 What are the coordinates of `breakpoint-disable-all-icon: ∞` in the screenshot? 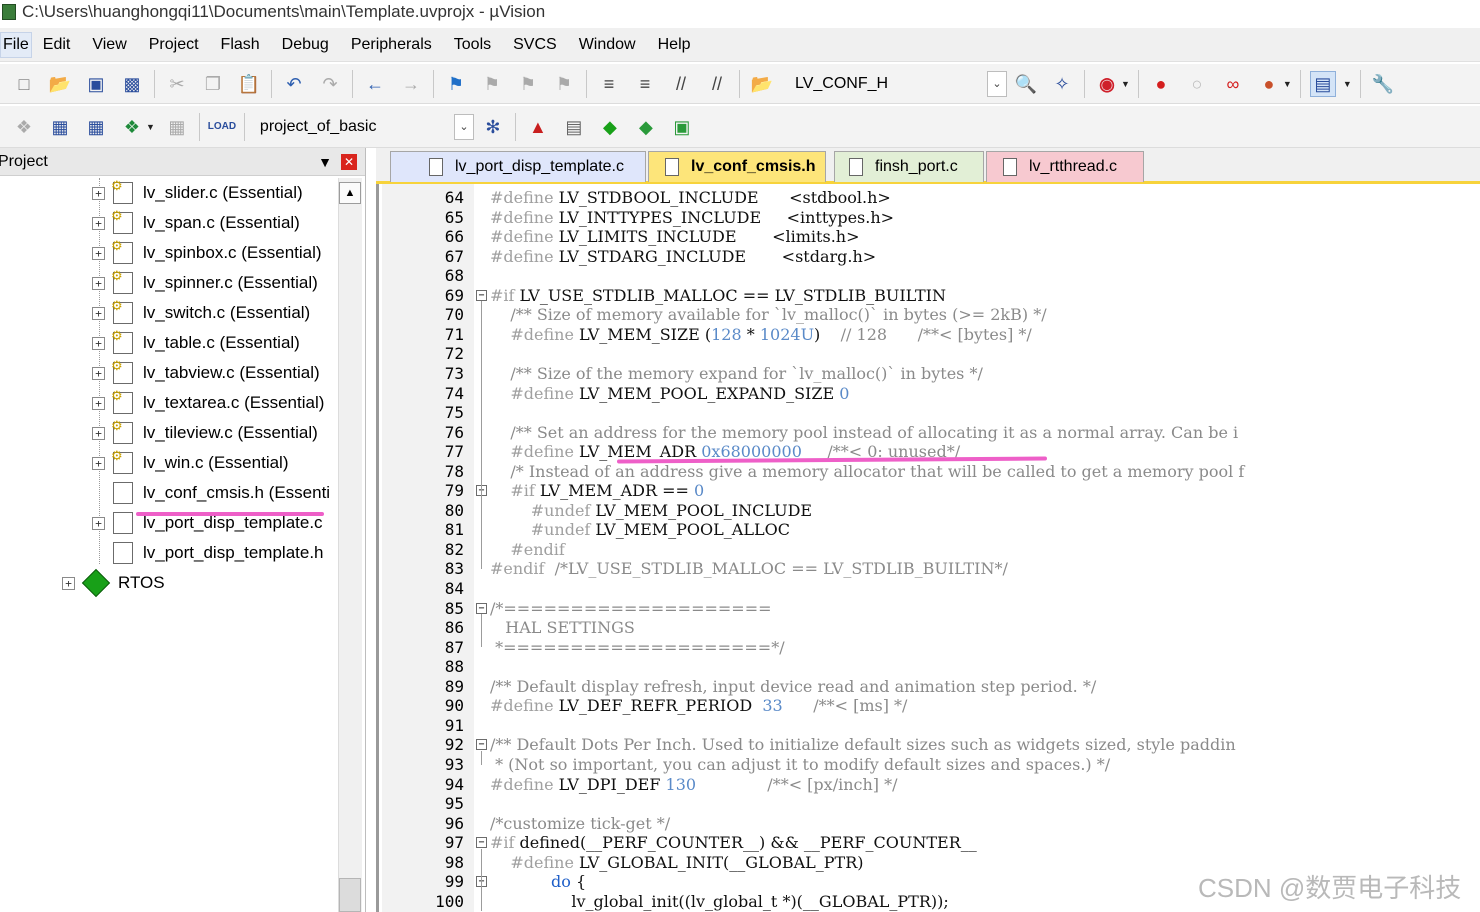 It's located at (1233, 84).